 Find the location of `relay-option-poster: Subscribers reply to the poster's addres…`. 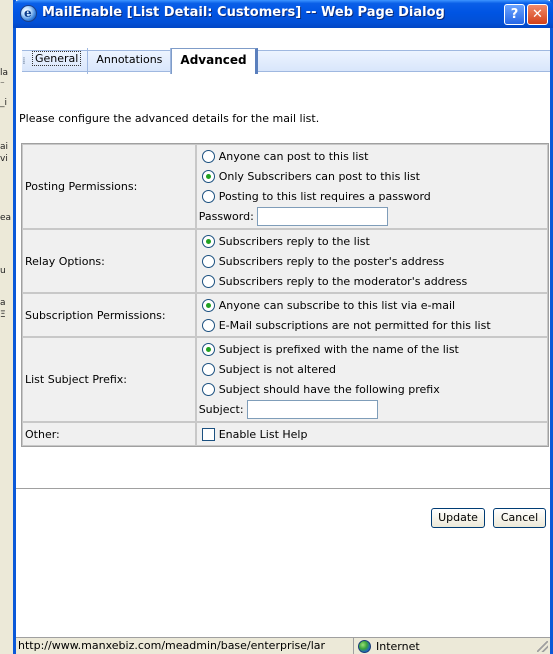

relay-option-poster: Subscribers reply to the poster's addres… is located at coordinates (372, 261).